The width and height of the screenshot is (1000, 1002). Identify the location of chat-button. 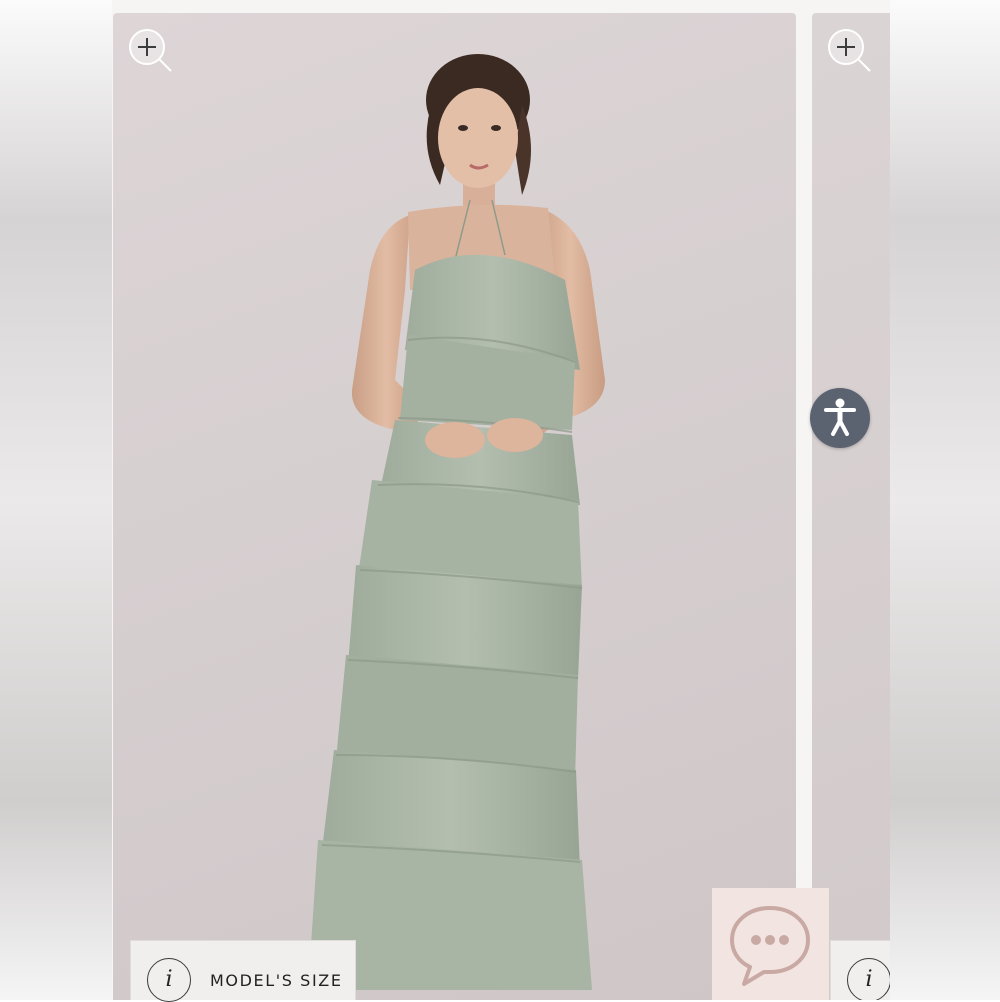
(770, 944).